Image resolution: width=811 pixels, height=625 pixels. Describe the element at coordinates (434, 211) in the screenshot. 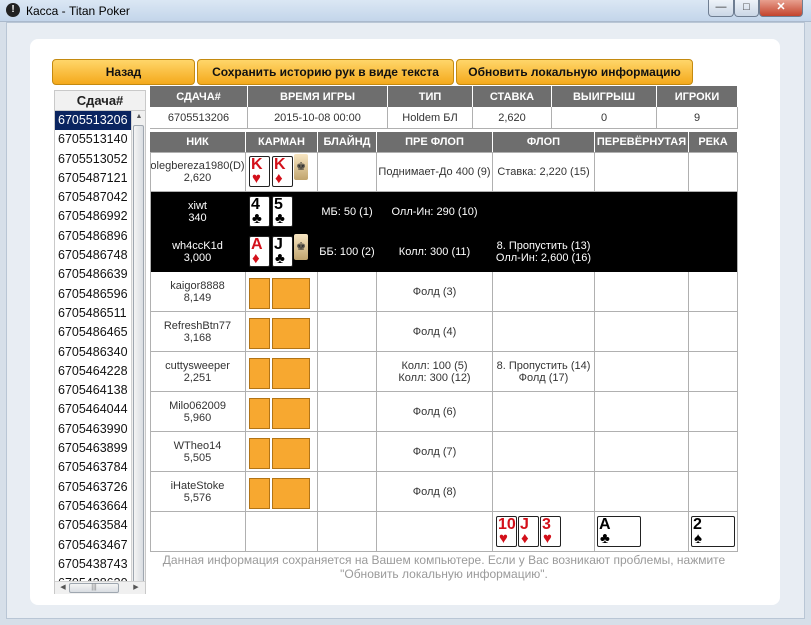

I see `preflop-action: Олл-Ин: 290 (10)` at that location.